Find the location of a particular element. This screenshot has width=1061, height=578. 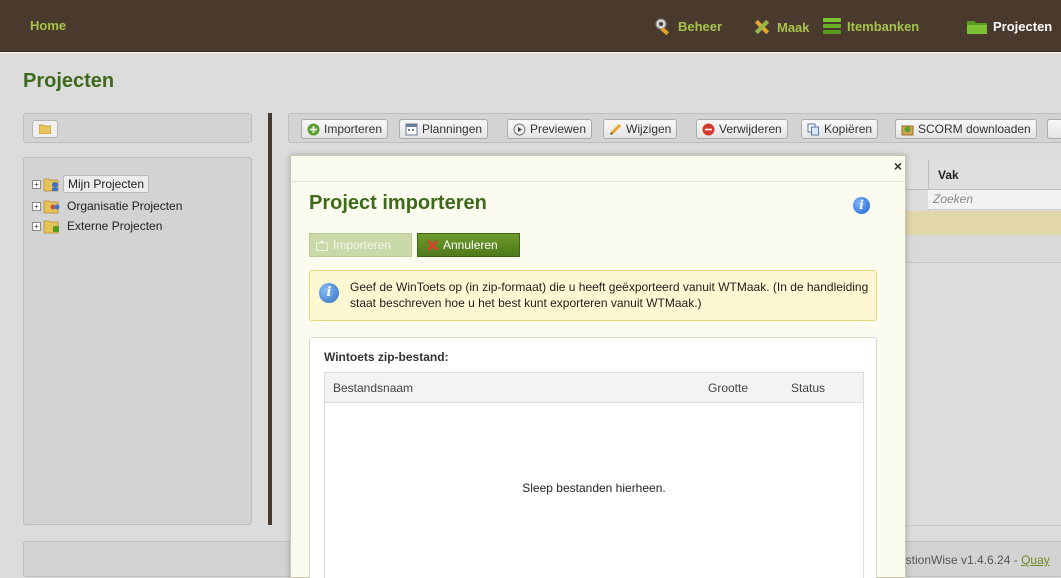

import-button: Importeren is located at coordinates (345, 129).